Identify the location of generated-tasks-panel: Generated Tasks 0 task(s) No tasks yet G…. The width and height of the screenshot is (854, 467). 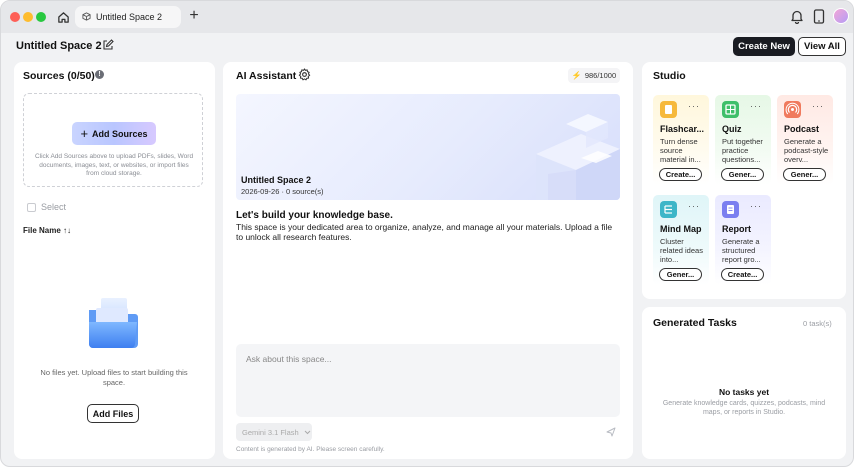
(744, 383).